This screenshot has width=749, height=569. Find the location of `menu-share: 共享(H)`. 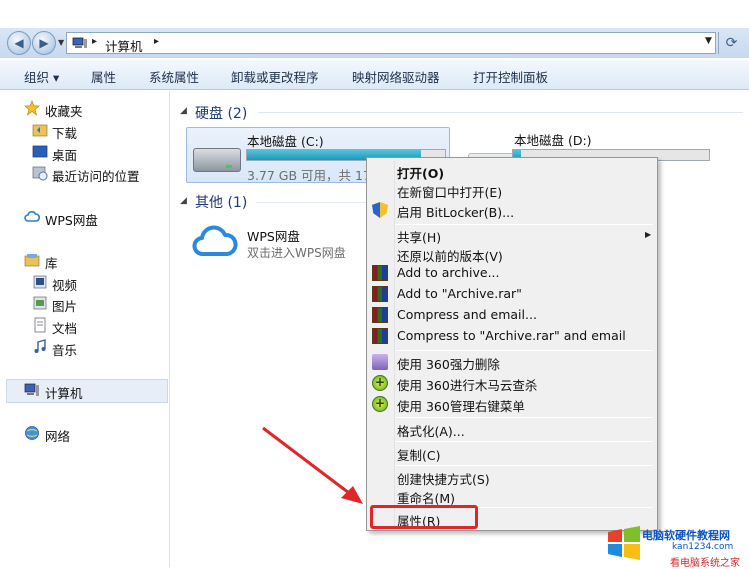

menu-share: 共享(H) is located at coordinates (419, 236).